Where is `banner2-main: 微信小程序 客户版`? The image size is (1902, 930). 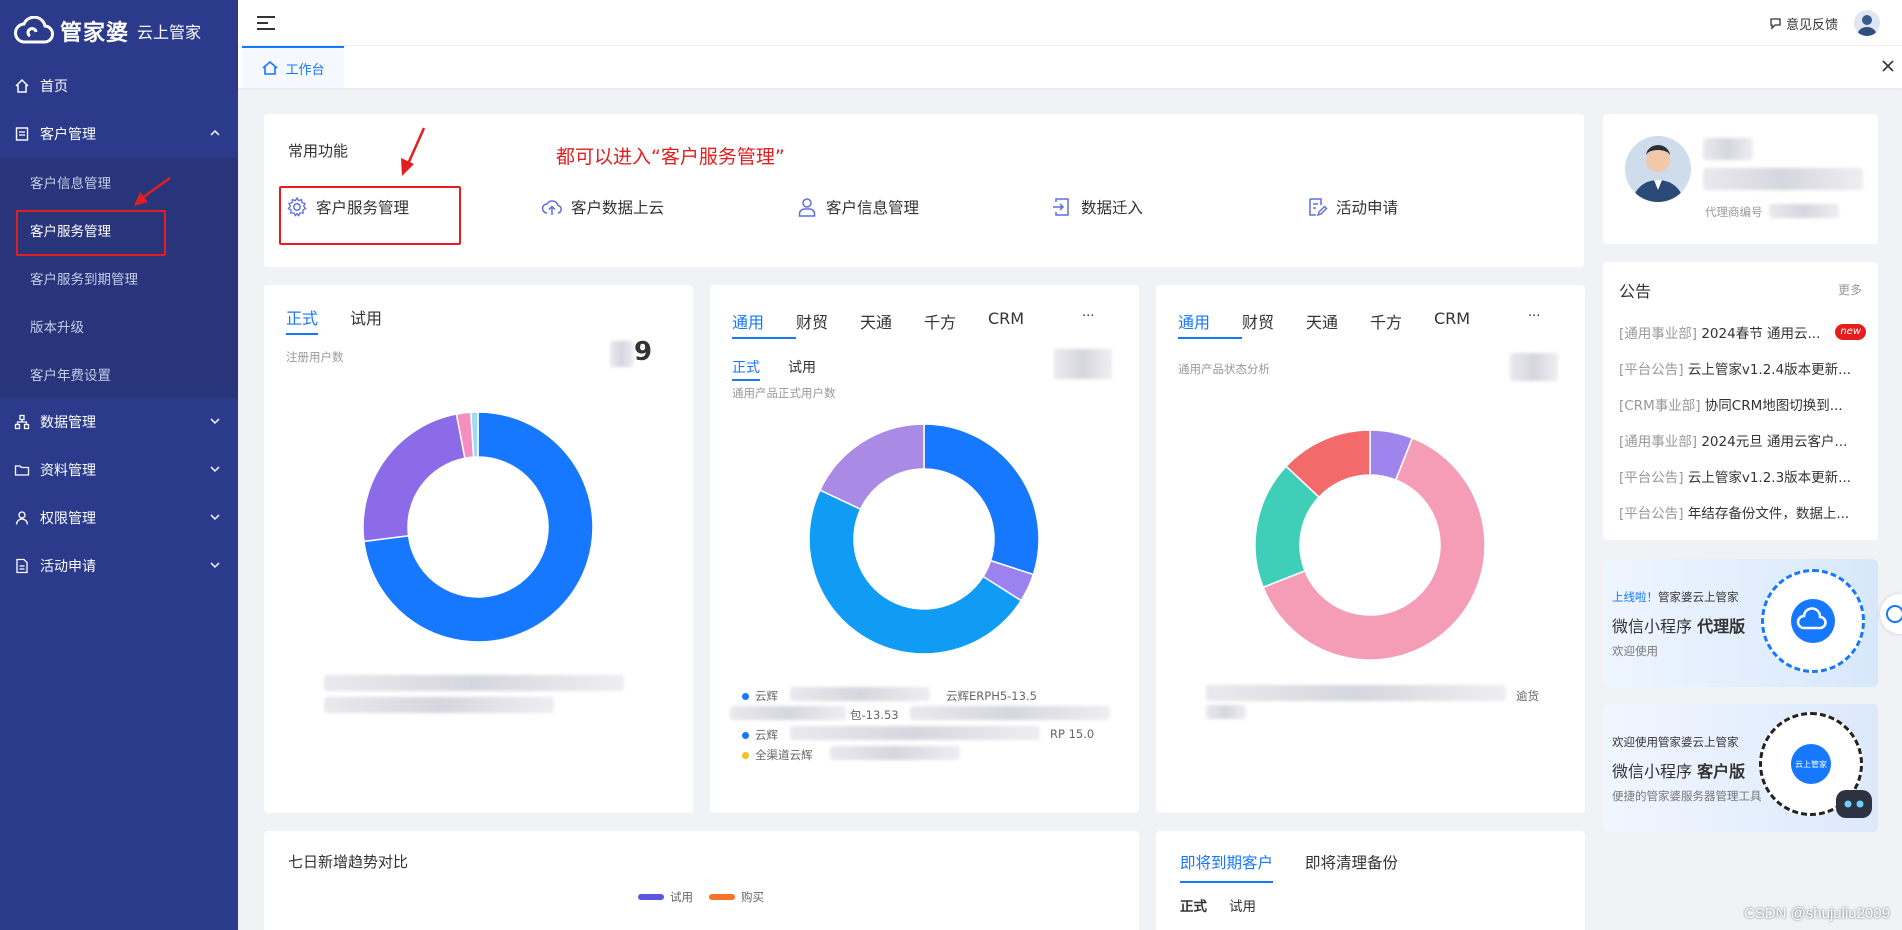
banner2-main: 微信小程序 客户版 is located at coordinates (1678, 770).